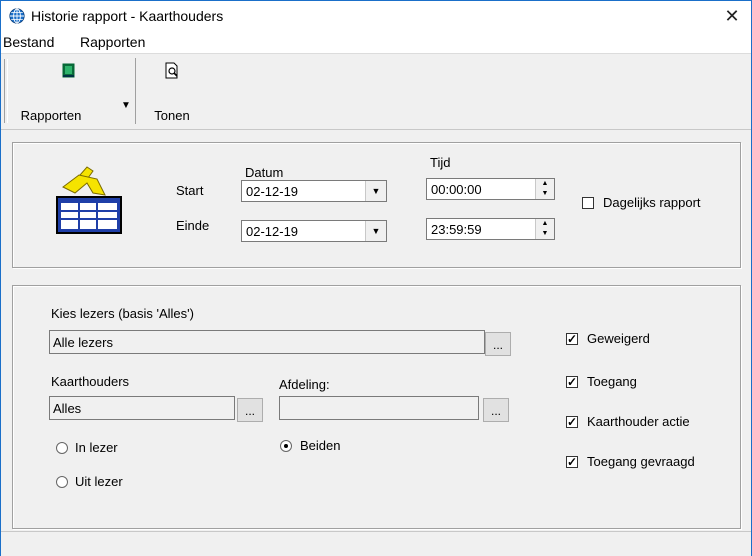 The width and height of the screenshot is (752, 556). What do you see at coordinates (490, 229) in the screenshot?
I see `end-time-spinner: 23:59:59 ▲ ▼` at bounding box center [490, 229].